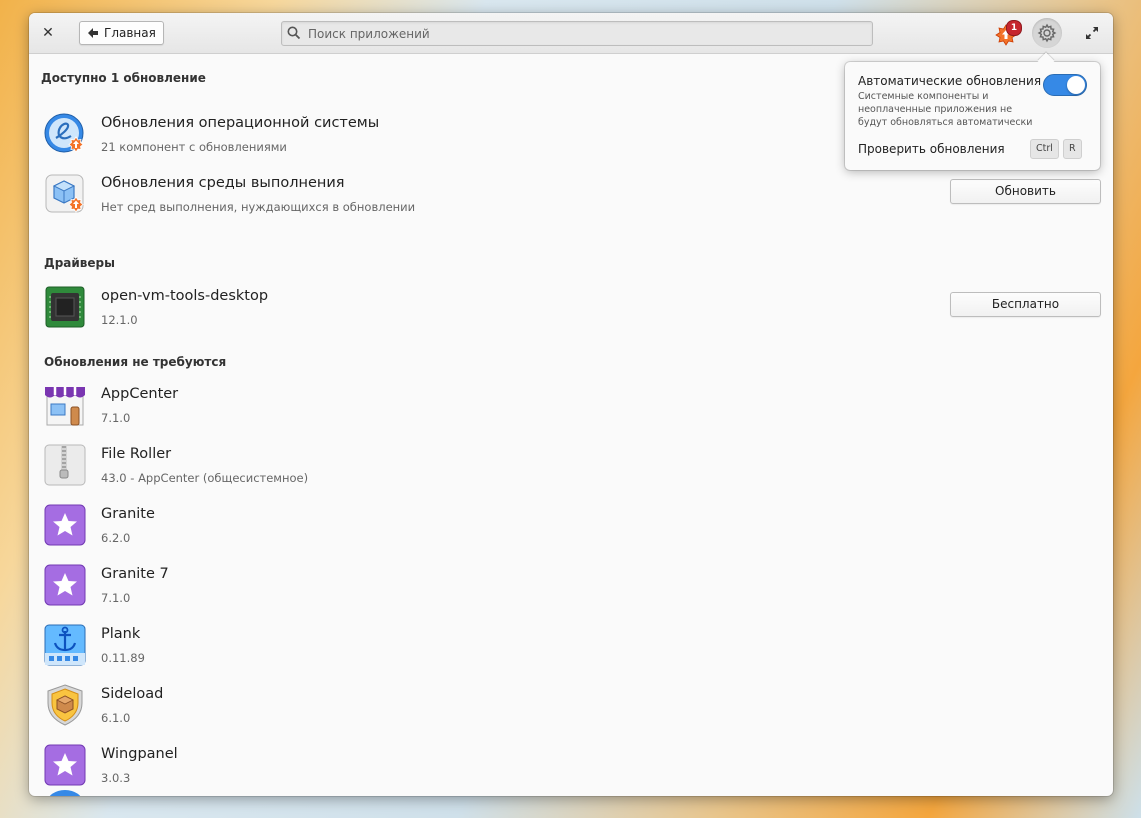  I want to click on appcenter-icon, so click(65, 406).